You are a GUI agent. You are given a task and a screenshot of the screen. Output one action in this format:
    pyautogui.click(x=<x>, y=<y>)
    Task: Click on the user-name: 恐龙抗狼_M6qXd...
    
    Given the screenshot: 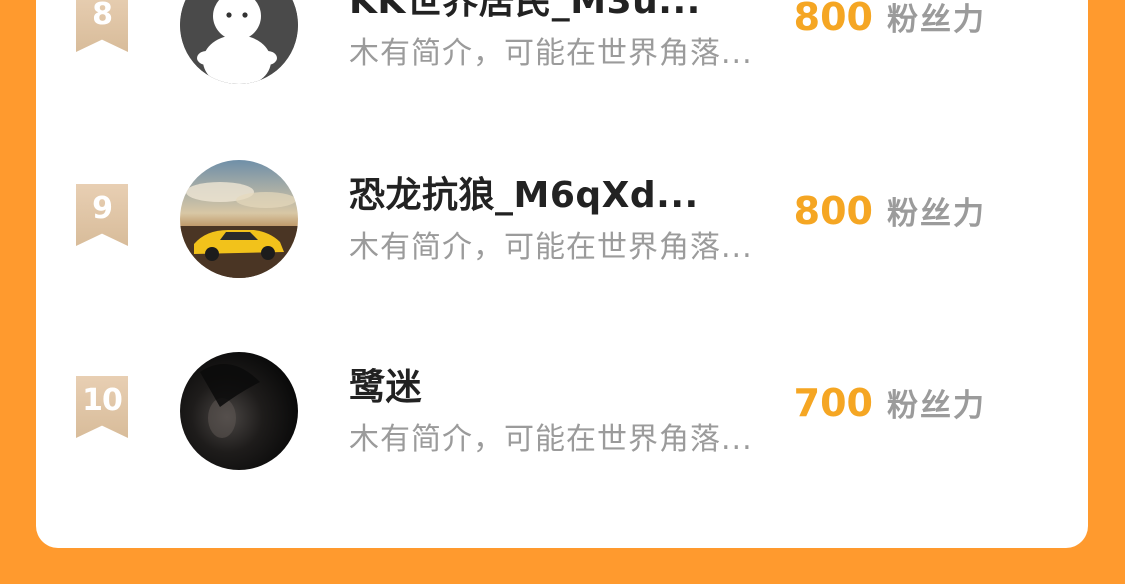 What is the action you would take?
    pyautogui.click(x=524, y=192)
    